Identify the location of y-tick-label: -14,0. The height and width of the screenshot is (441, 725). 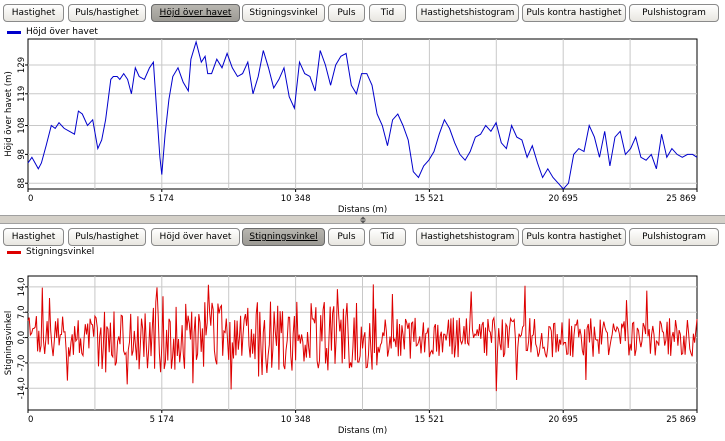
(22, 388).